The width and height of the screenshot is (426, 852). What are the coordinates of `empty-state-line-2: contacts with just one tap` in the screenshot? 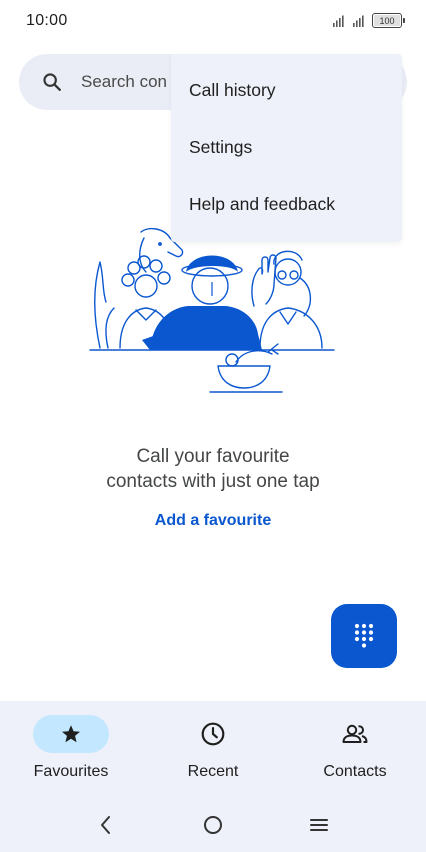 It's located at (213, 481).